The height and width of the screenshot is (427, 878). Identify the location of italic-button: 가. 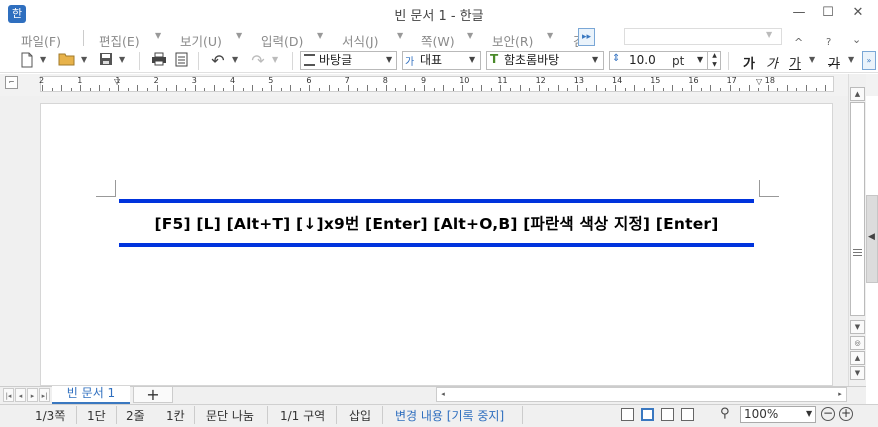
(772, 62).